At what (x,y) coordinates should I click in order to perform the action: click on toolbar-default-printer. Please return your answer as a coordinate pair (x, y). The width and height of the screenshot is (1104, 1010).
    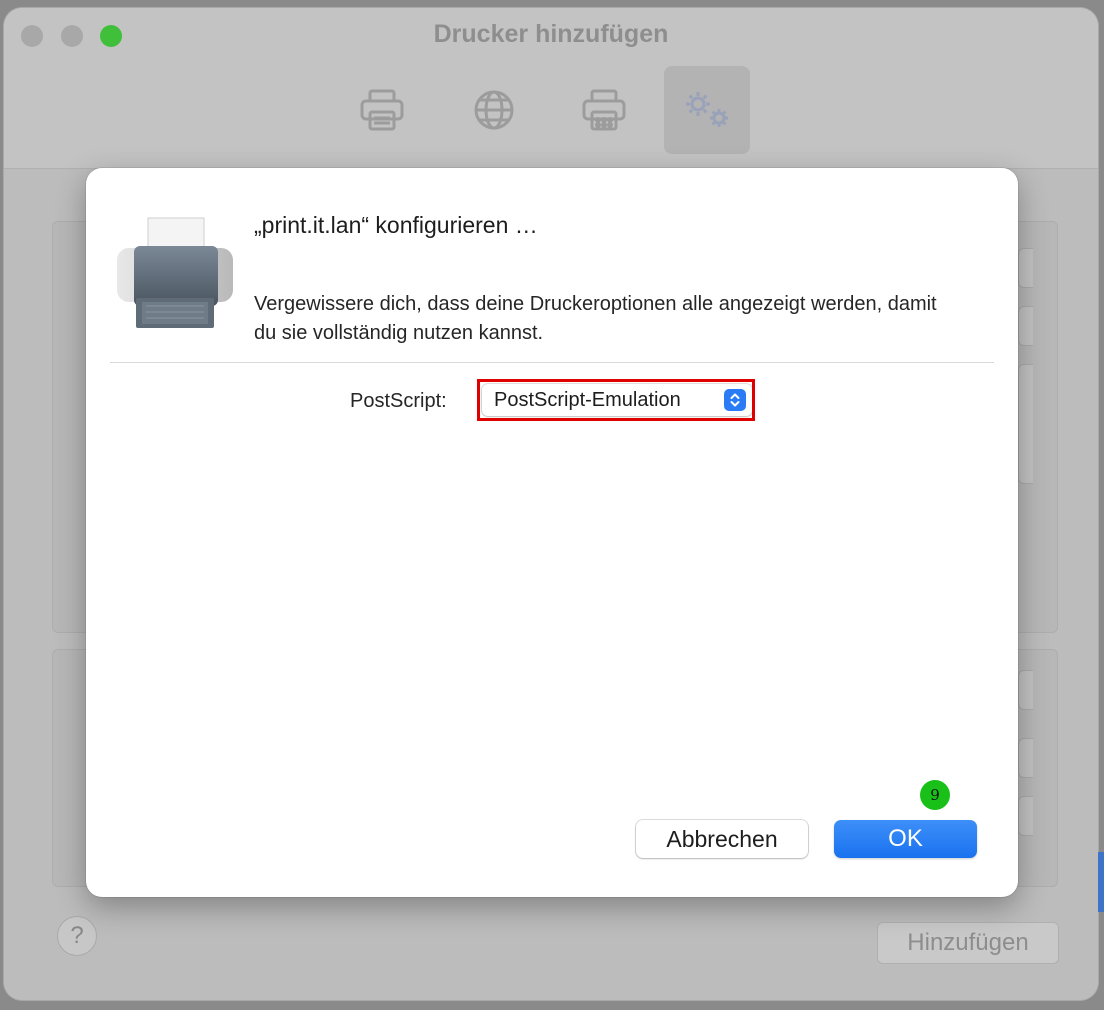
    Looking at the image, I should click on (382, 110).